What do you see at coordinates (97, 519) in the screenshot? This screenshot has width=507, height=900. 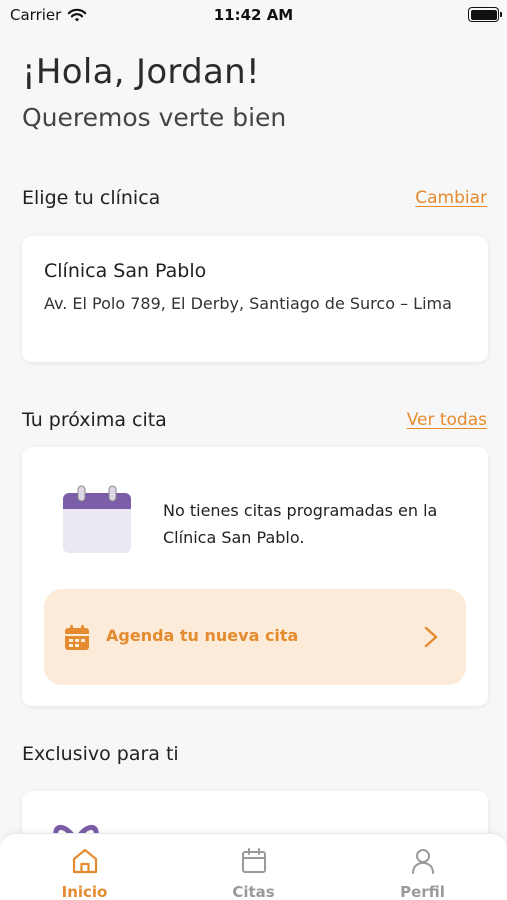 I see `calendar-illustration-icon` at bounding box center [97, 519].